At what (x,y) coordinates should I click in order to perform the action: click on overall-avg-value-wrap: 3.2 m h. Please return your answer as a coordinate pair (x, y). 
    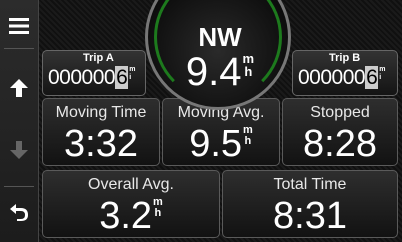
    Looking at the image, I should click on (131, 216).